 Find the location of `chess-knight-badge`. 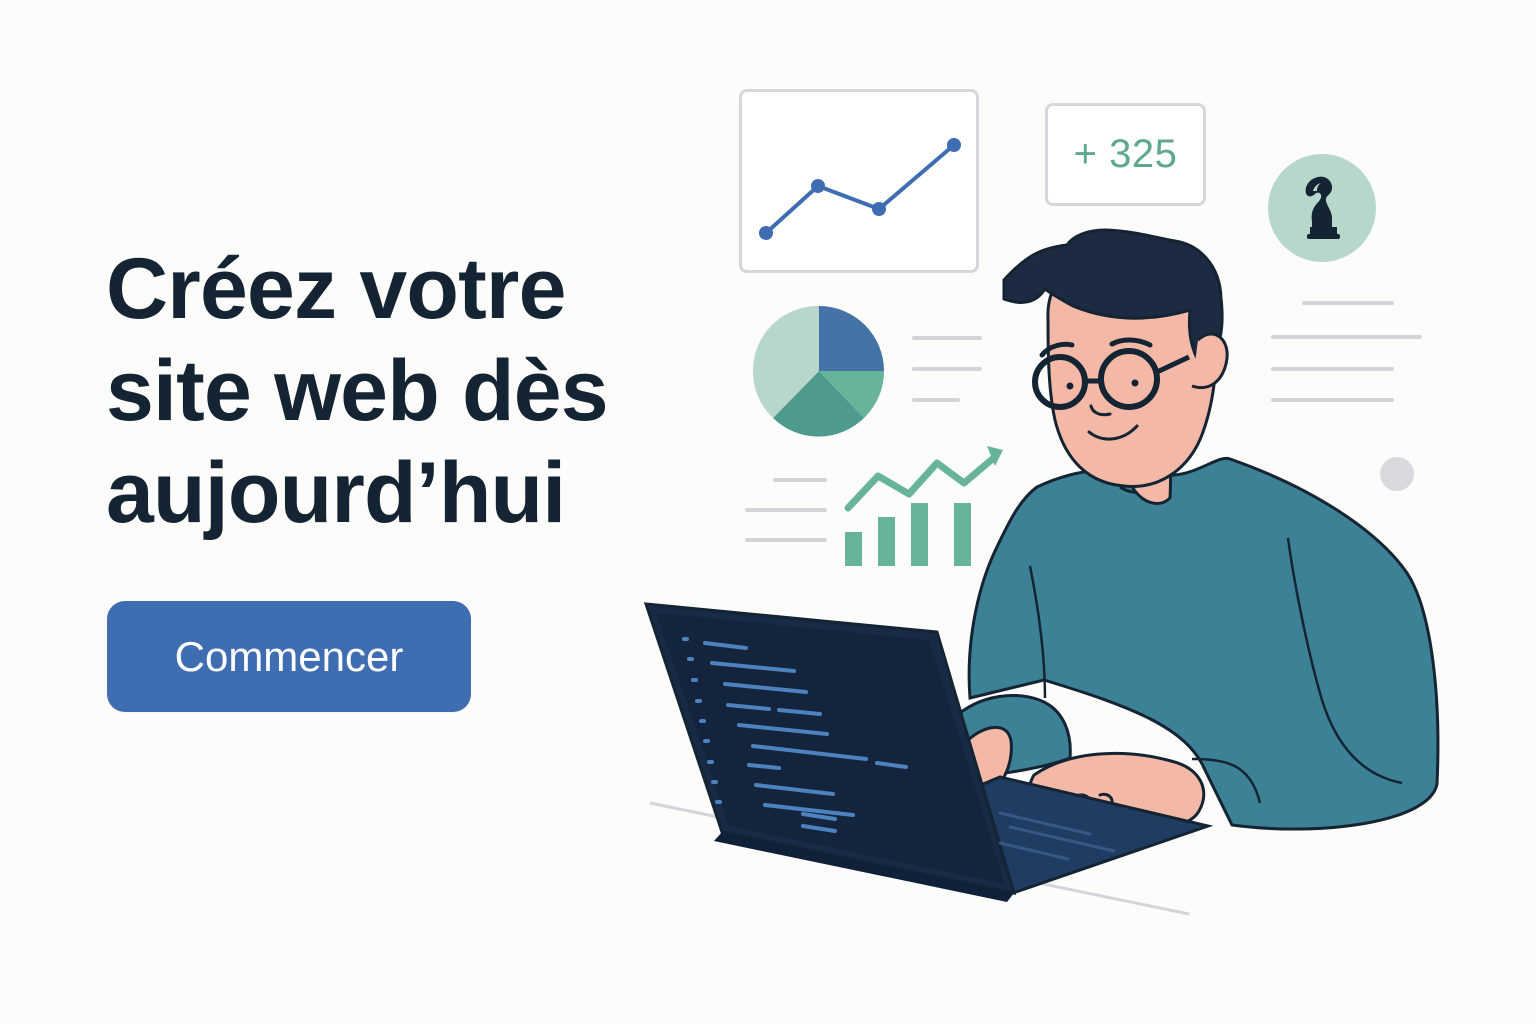

chess-knight-badge is located at coordinates (1322, 208).